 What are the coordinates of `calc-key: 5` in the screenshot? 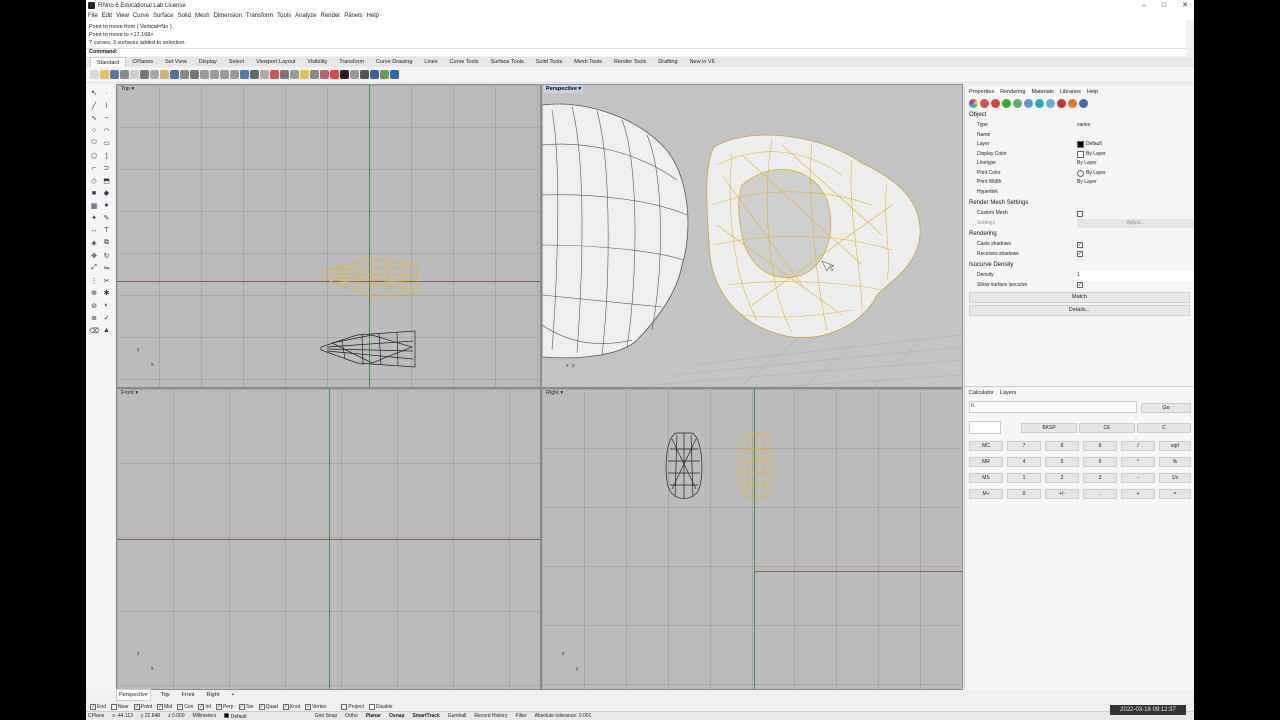 It's located at (1062, 462).